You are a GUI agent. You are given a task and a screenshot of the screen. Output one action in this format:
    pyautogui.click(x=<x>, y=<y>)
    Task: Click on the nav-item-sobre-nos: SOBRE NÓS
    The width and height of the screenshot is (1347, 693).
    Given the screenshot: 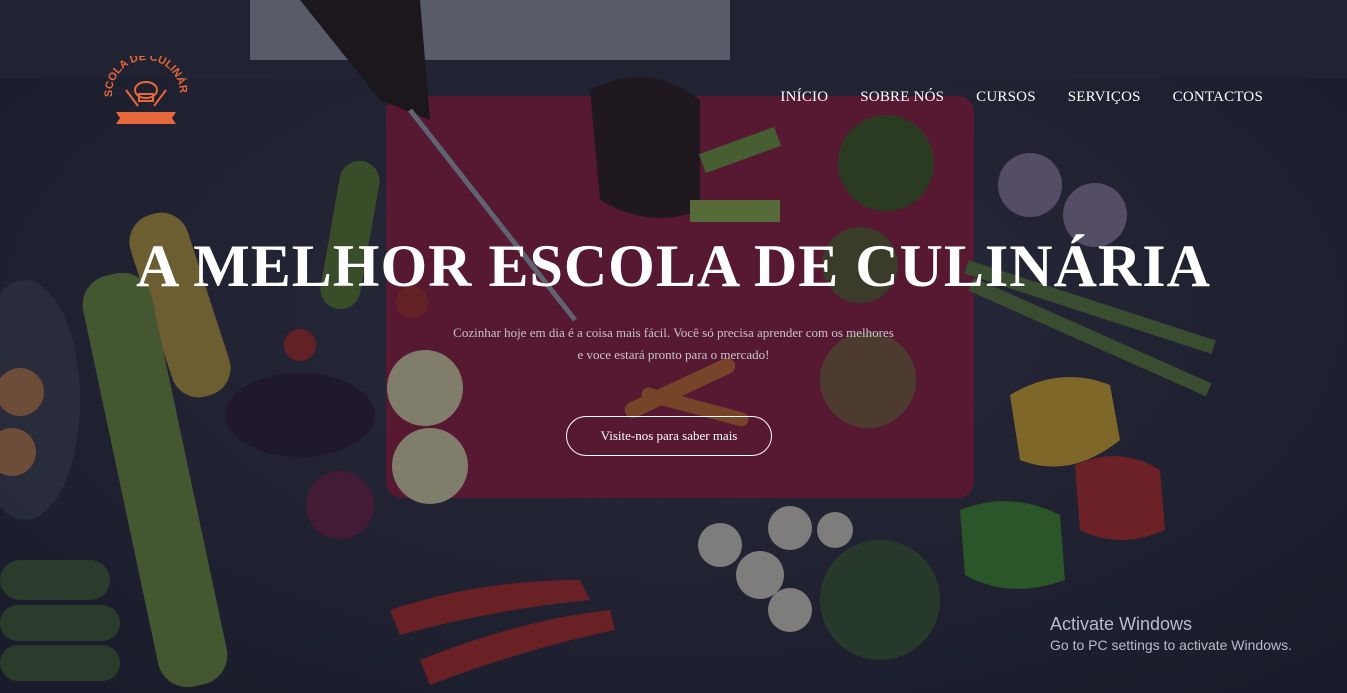 What is the action you would take?
    pyautogui.click(x=902, y=97)
    